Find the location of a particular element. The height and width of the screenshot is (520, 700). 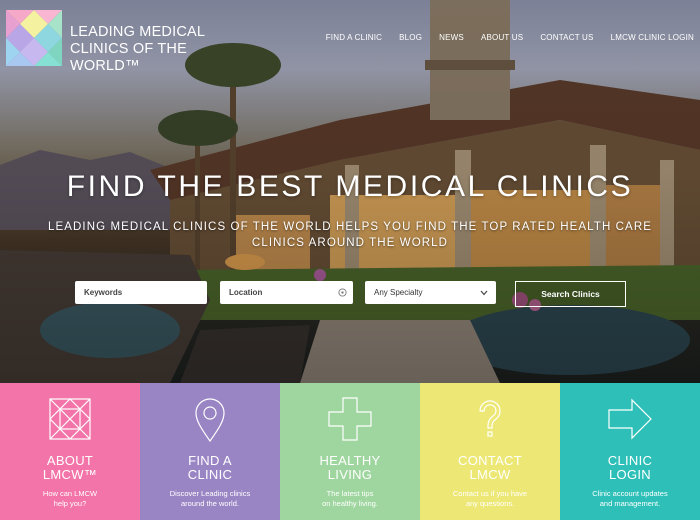

specialty-selected-value: Any Specialty is located at coordinates (398, 292).